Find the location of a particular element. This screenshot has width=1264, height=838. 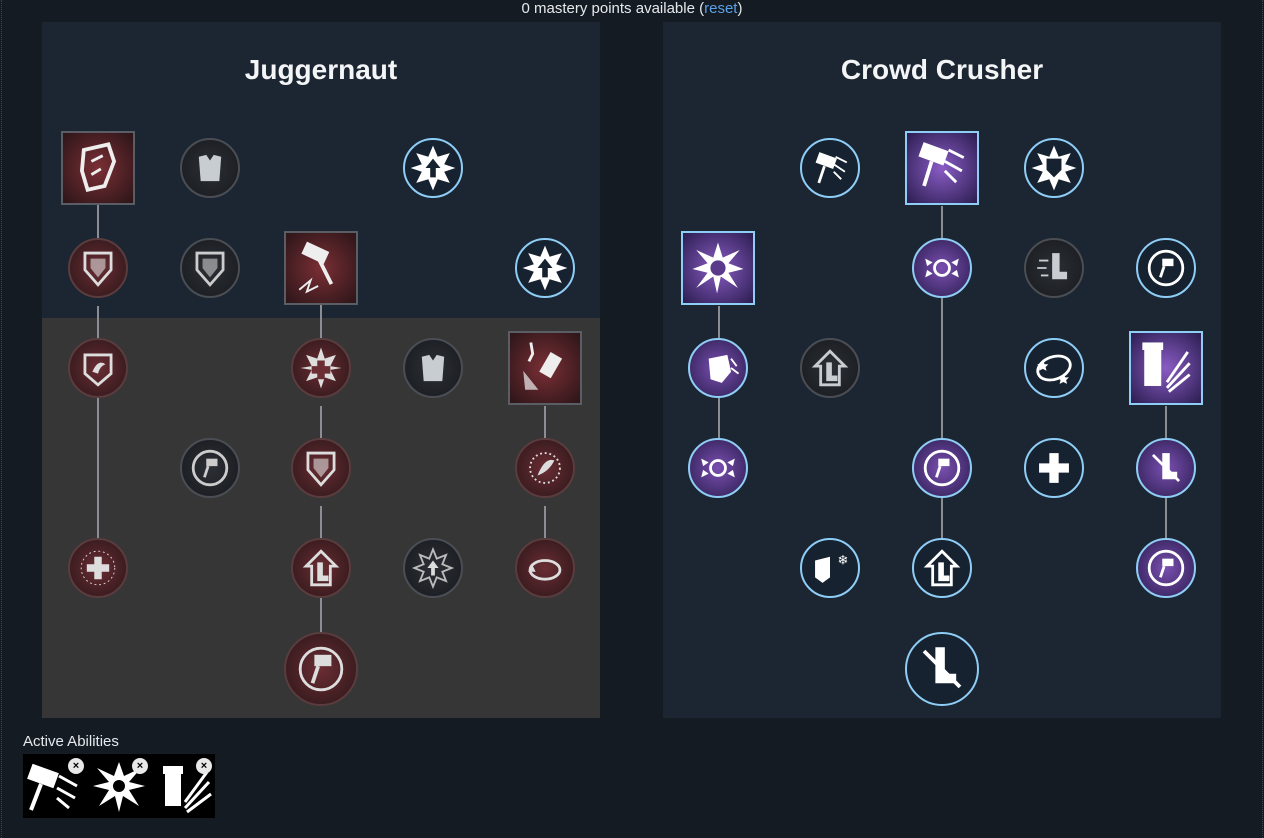

burst-shield-icon is located at coordinates (1054, 168).